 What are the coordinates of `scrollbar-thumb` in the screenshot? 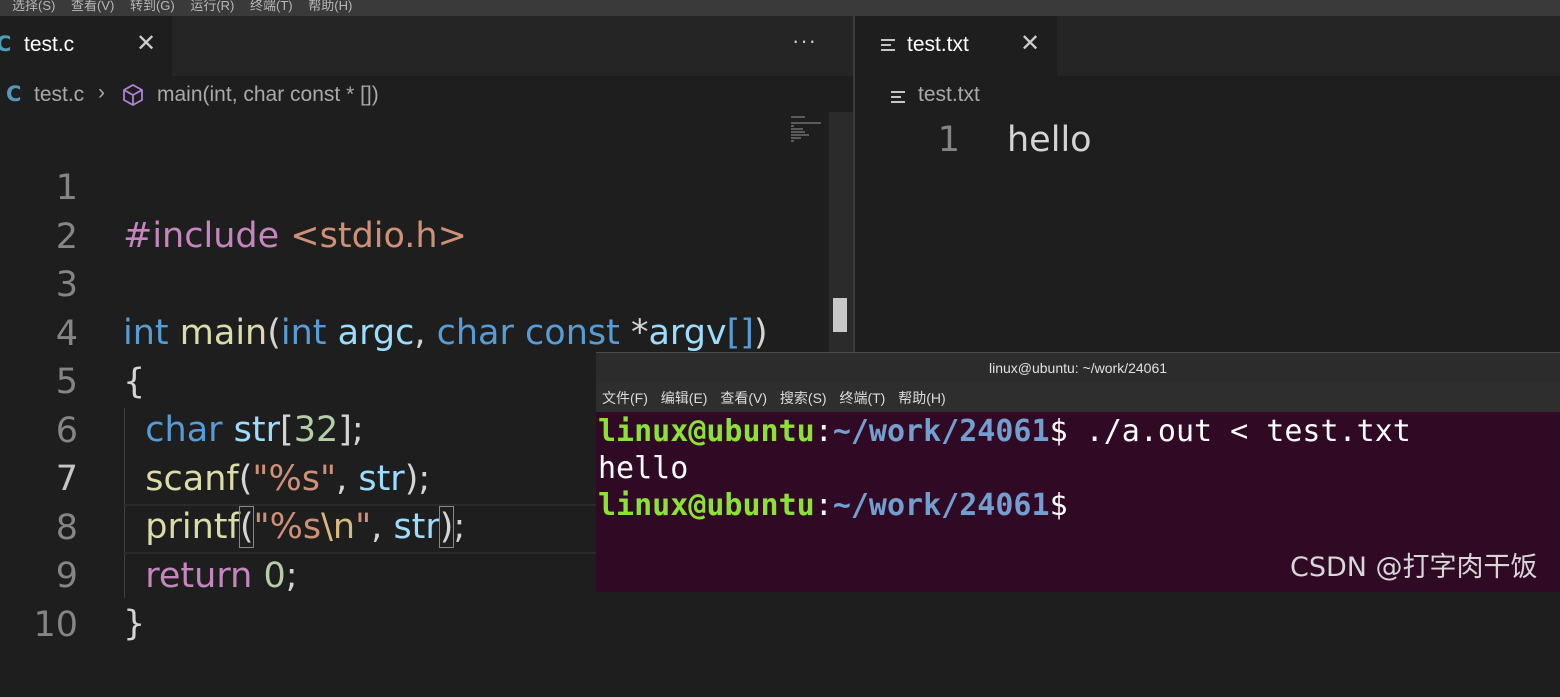 It's located at (840, 315).